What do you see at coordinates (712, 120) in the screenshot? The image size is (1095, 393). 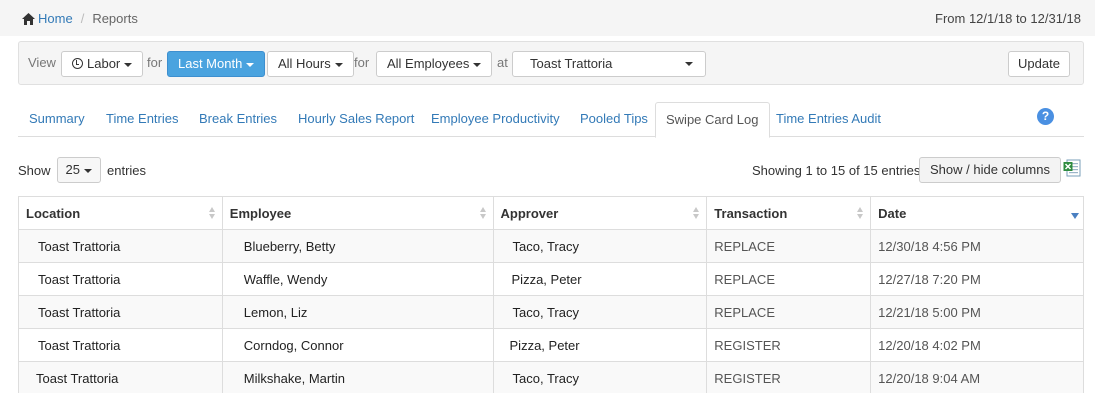 I see `tab-swipe-card-log: Swipe Card Log` at bounding box center [712, 120].